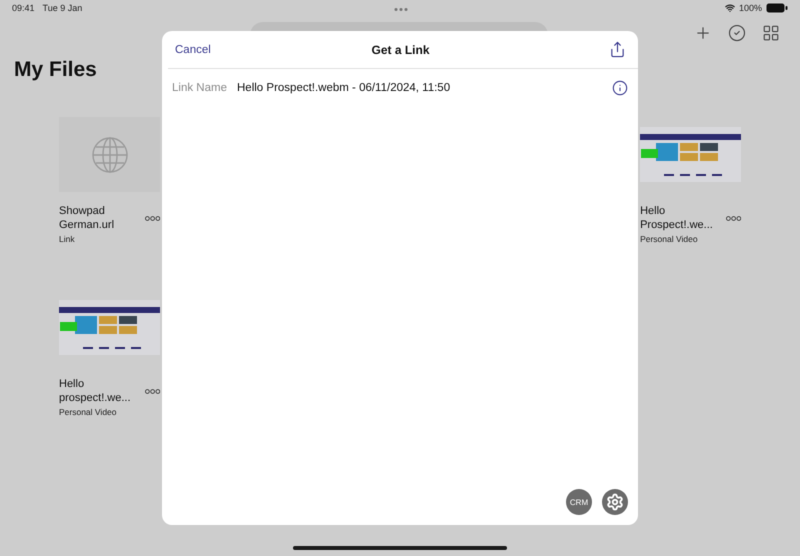 The image size is (800, 556). What do you see at coordinates (750, 8) in the screenshot?
I see `battery-level: 100%` at bounding box center [750, 8].